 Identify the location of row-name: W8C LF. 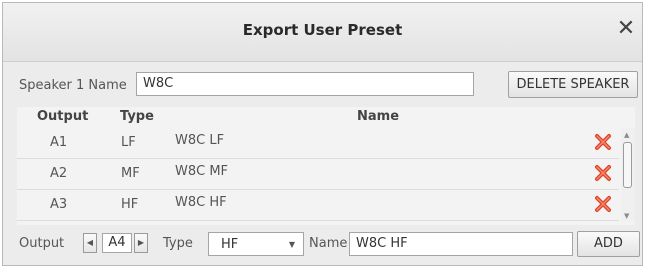
(200, 140).